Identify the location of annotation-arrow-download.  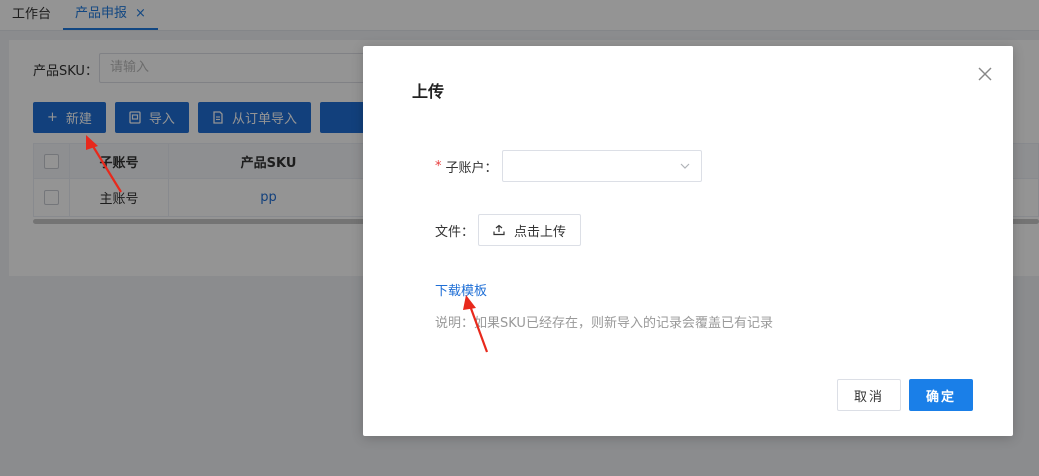
(476, 324).